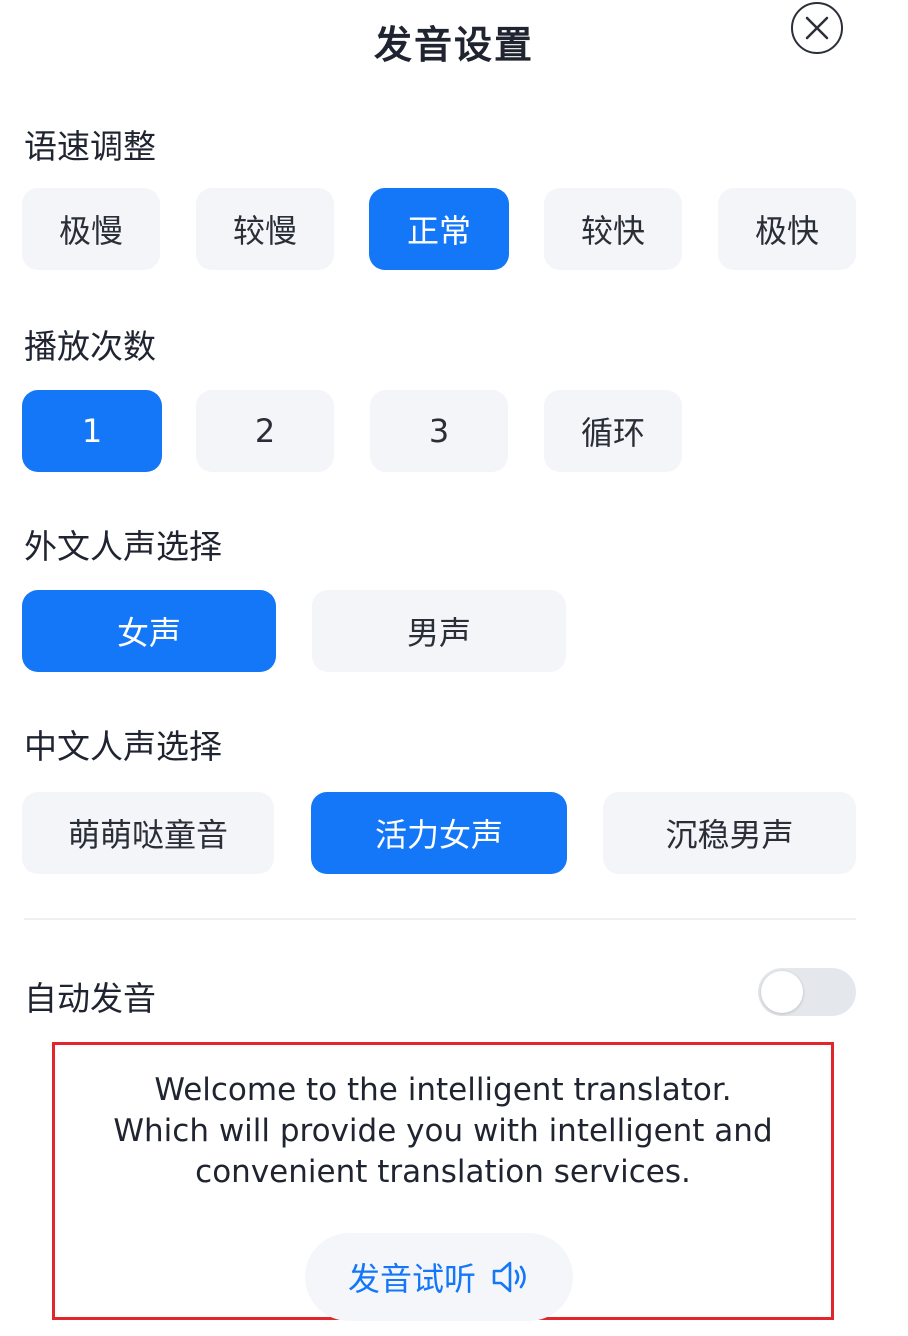  What do you see at coordinates (90, 346) in the screenshot?
I see `repeat-section-label: 播放次数` at bounding box center [90, 346].